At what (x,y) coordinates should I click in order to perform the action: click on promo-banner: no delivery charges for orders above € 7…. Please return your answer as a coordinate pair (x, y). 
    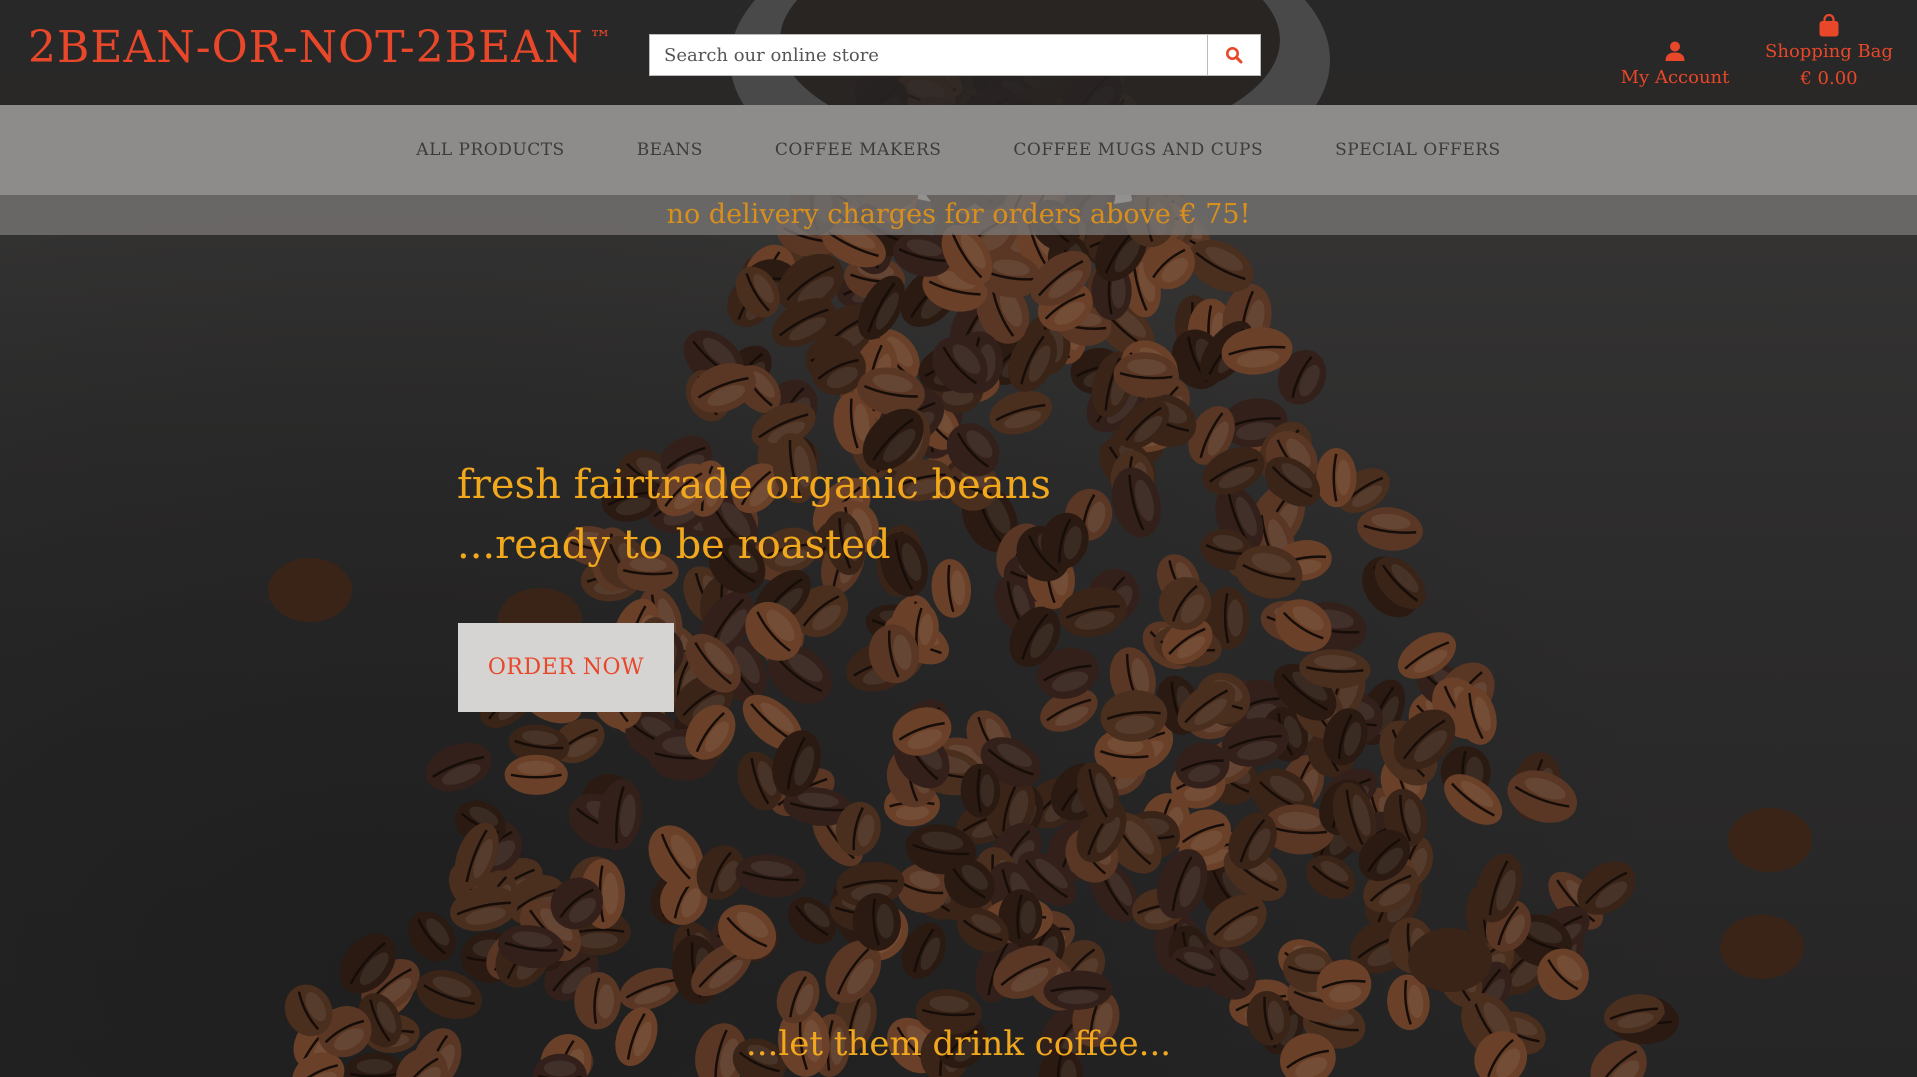
    Looking at the image, I should click on (958, 215).